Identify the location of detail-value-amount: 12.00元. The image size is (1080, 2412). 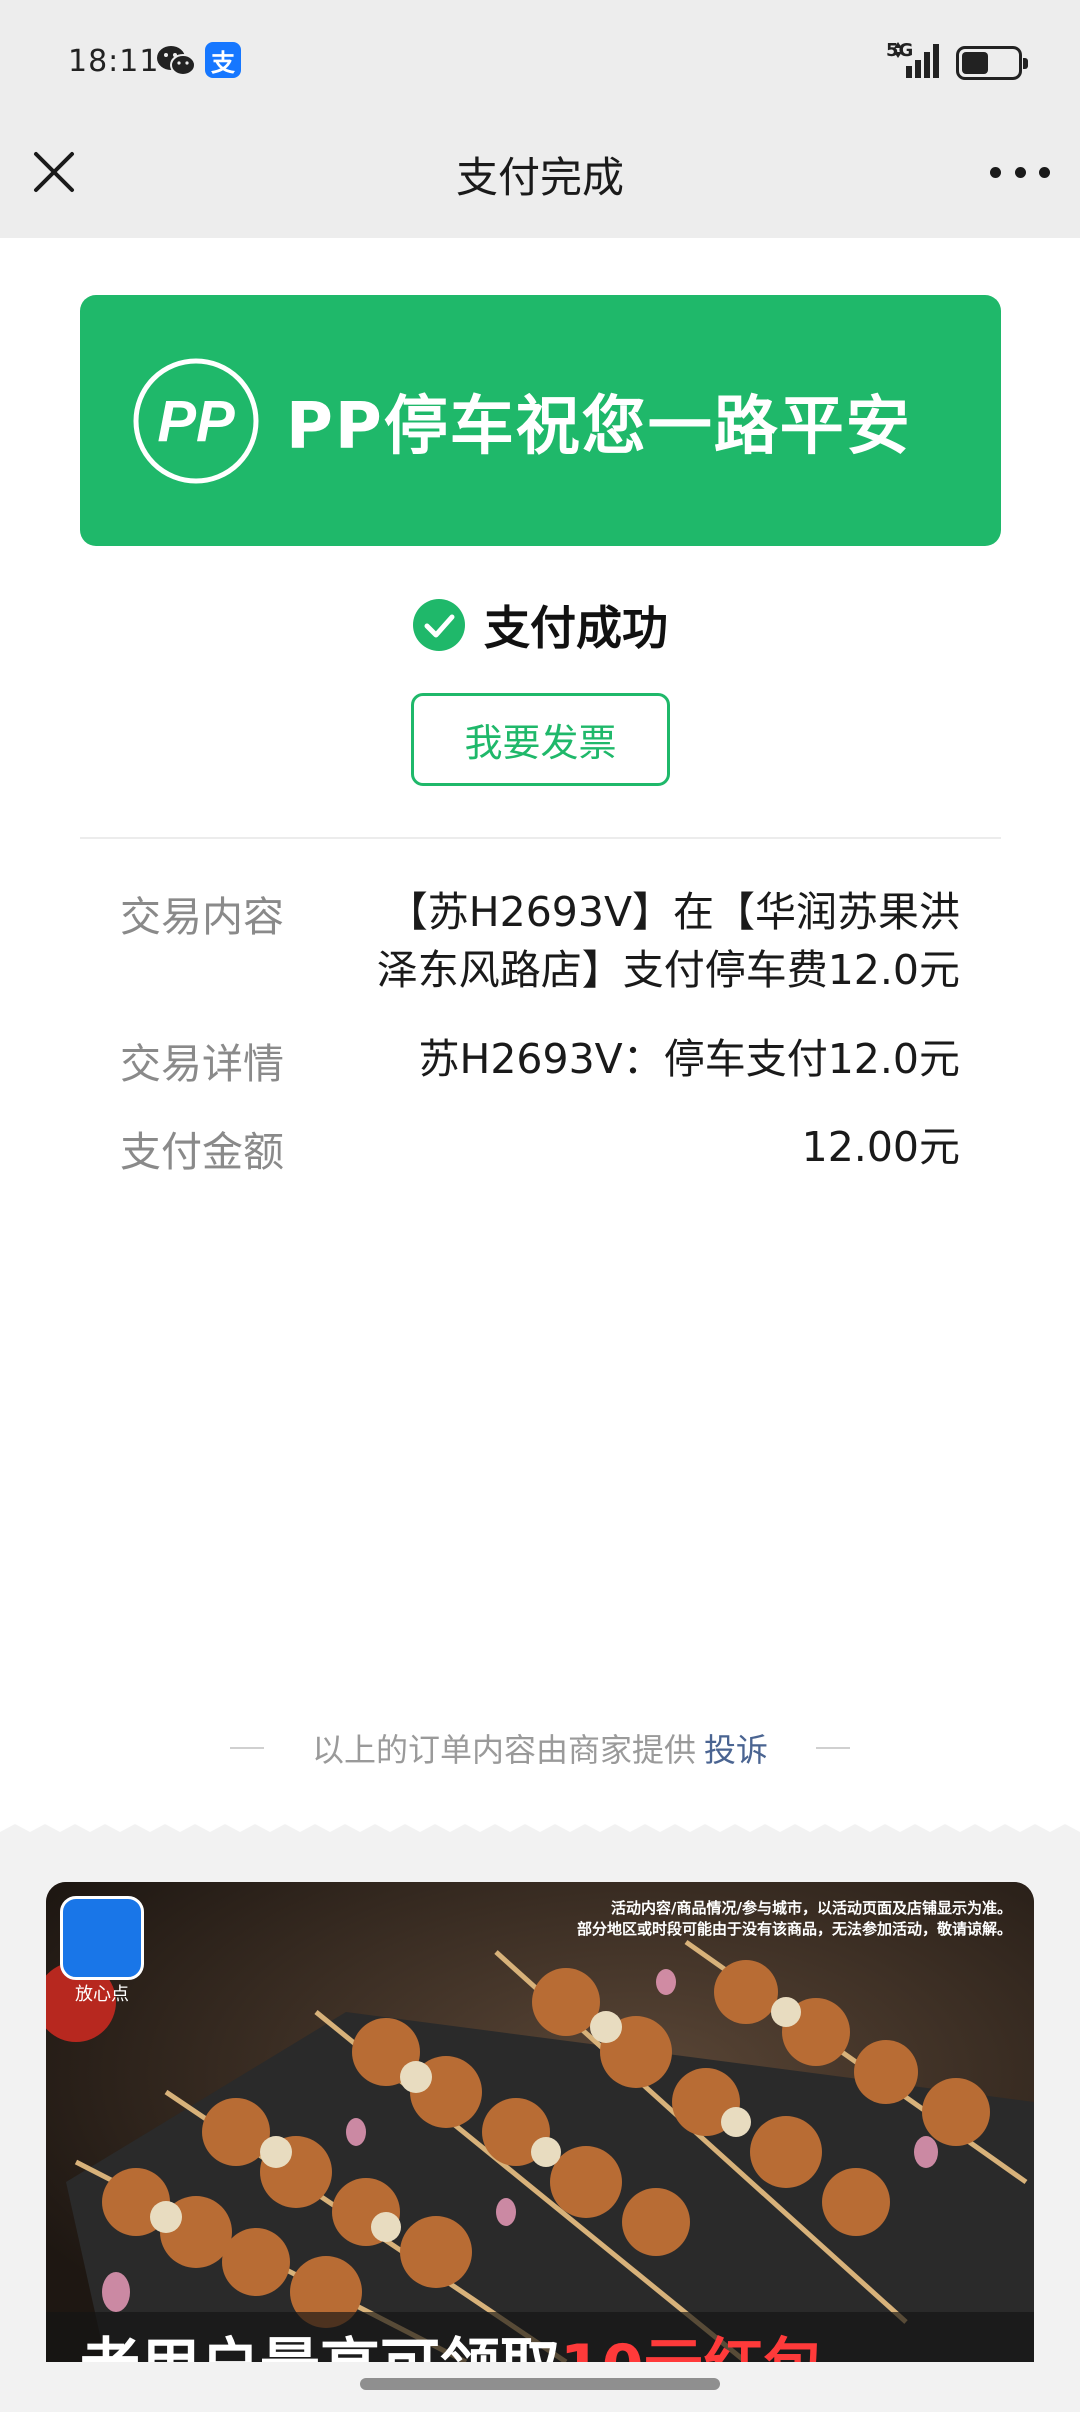
(880, 1147).